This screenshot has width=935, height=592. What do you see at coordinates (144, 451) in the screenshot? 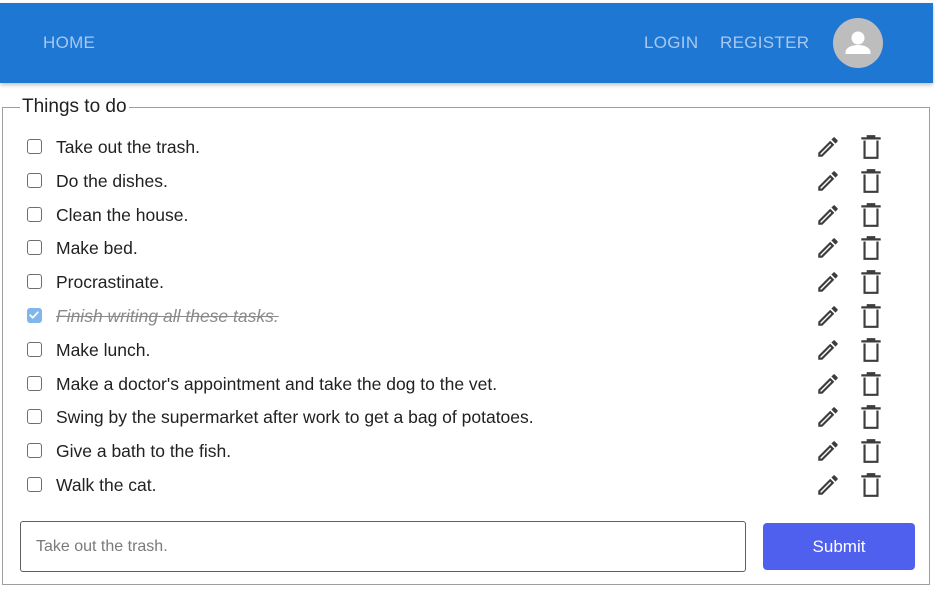
I see `task-label: Give a bath to the fish.` at bounding box center [144, 451].